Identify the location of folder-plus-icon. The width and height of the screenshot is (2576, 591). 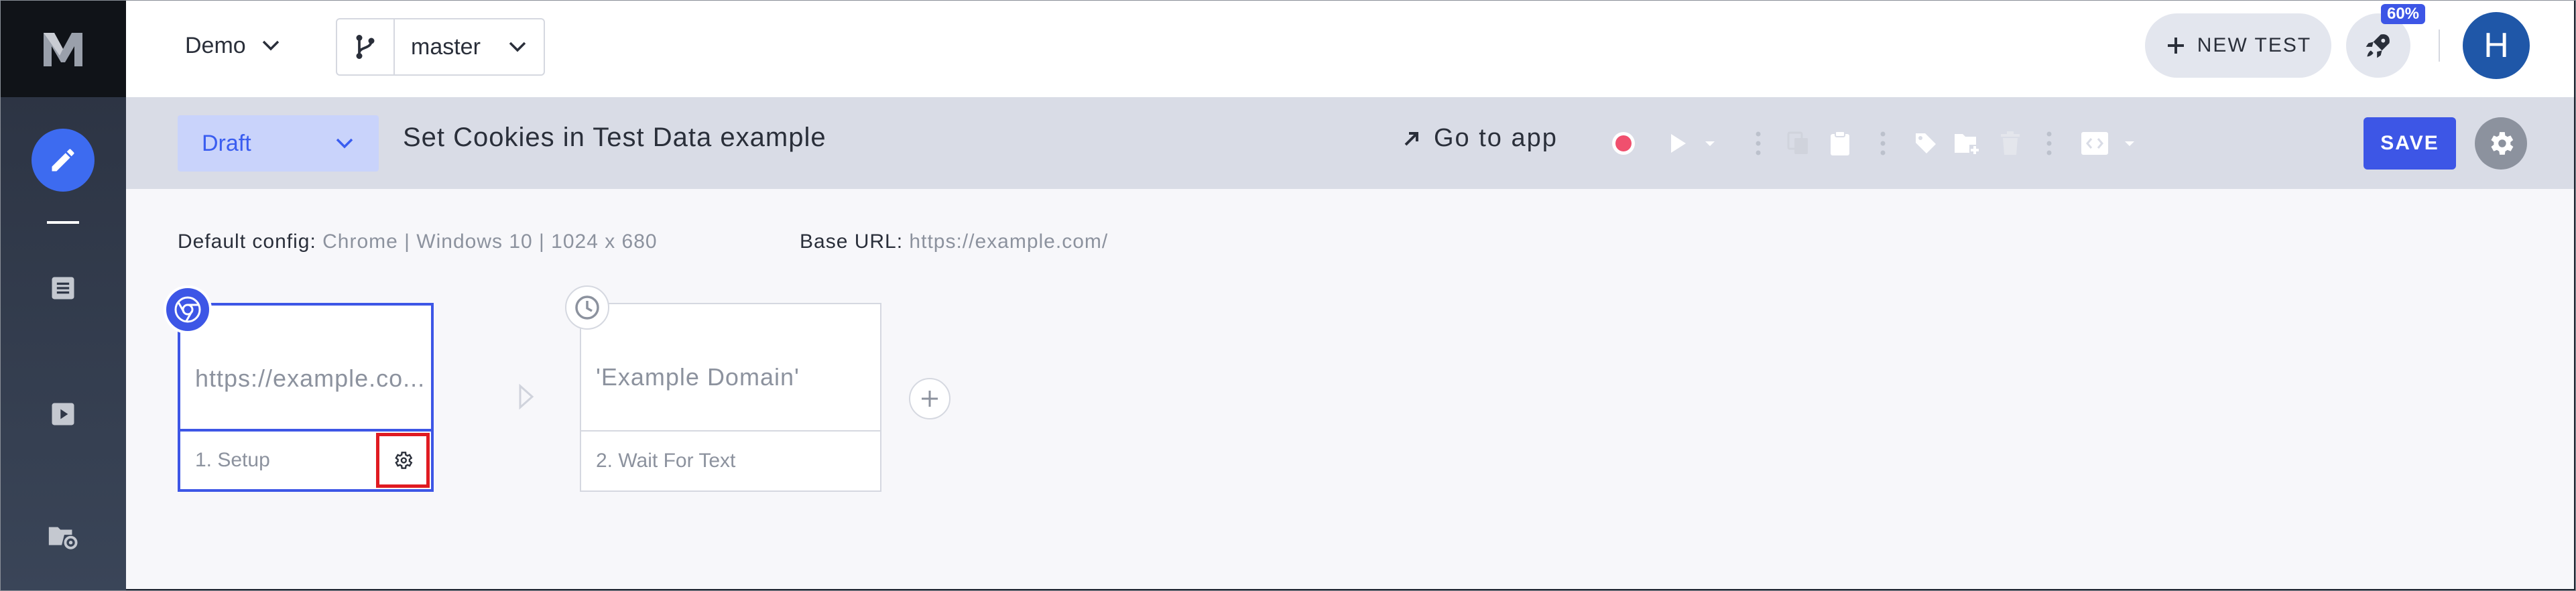
(1967, 144).